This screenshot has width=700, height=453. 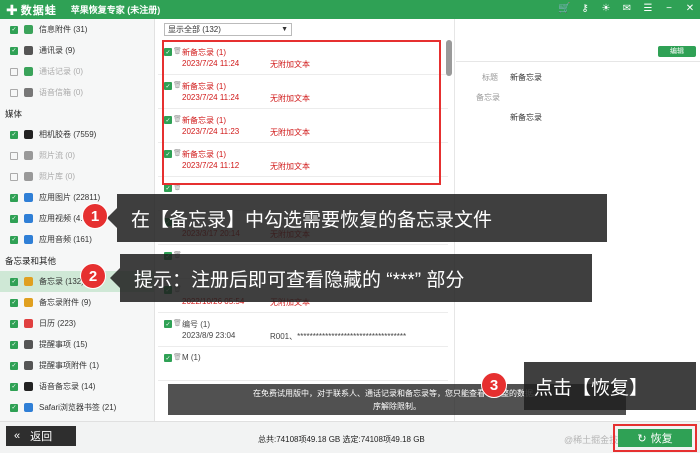 I want to click on key-icon: ⚷, so click(x=585, y=9).